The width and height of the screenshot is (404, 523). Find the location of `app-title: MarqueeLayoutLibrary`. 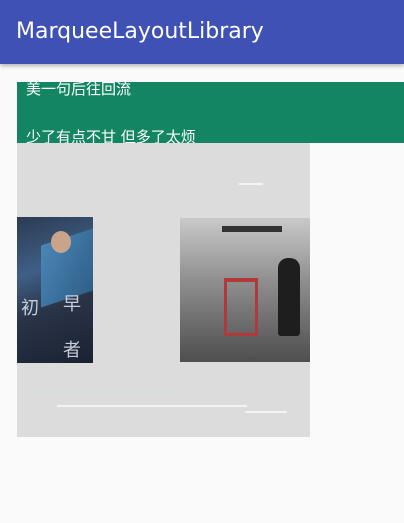

app-title: MarqueeLayoutLibrary is located at coordinates (140, 31).